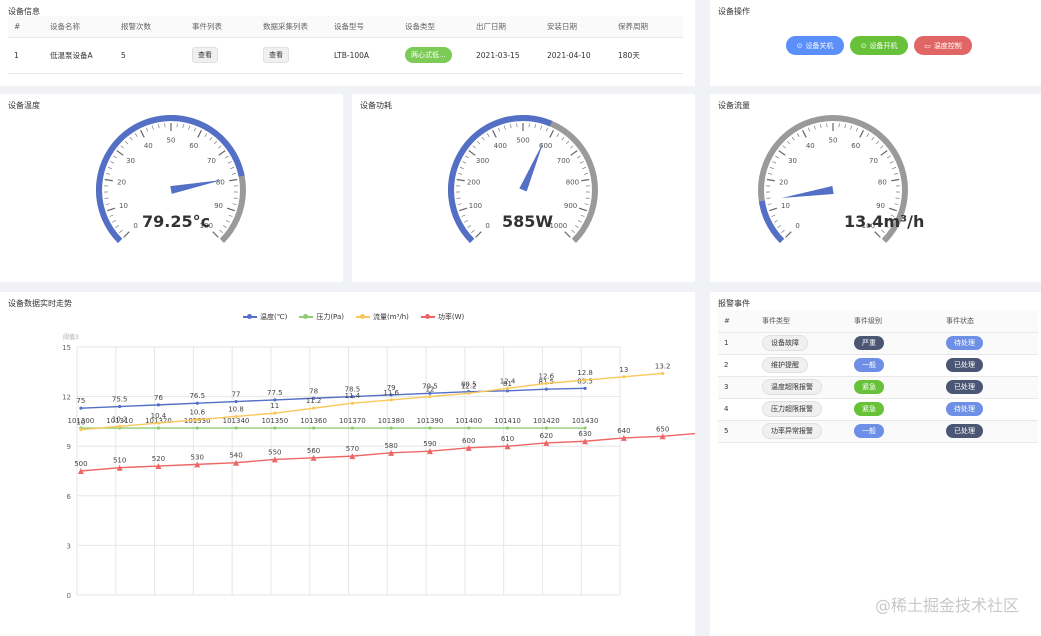  Describe the element at coordinates (878, 431) in the screenshot. I see `table-row: 5 功率异常报警 一般 已处理` at that location.